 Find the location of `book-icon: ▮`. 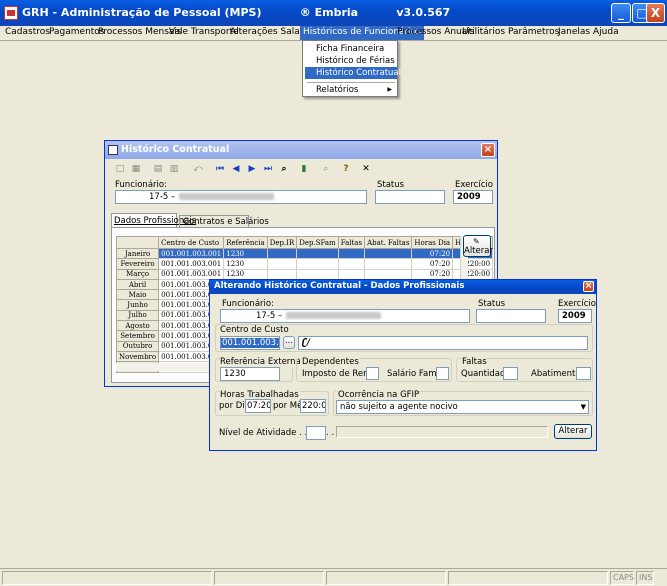

book-icon: ▮ is located at coordinates (304, 169).